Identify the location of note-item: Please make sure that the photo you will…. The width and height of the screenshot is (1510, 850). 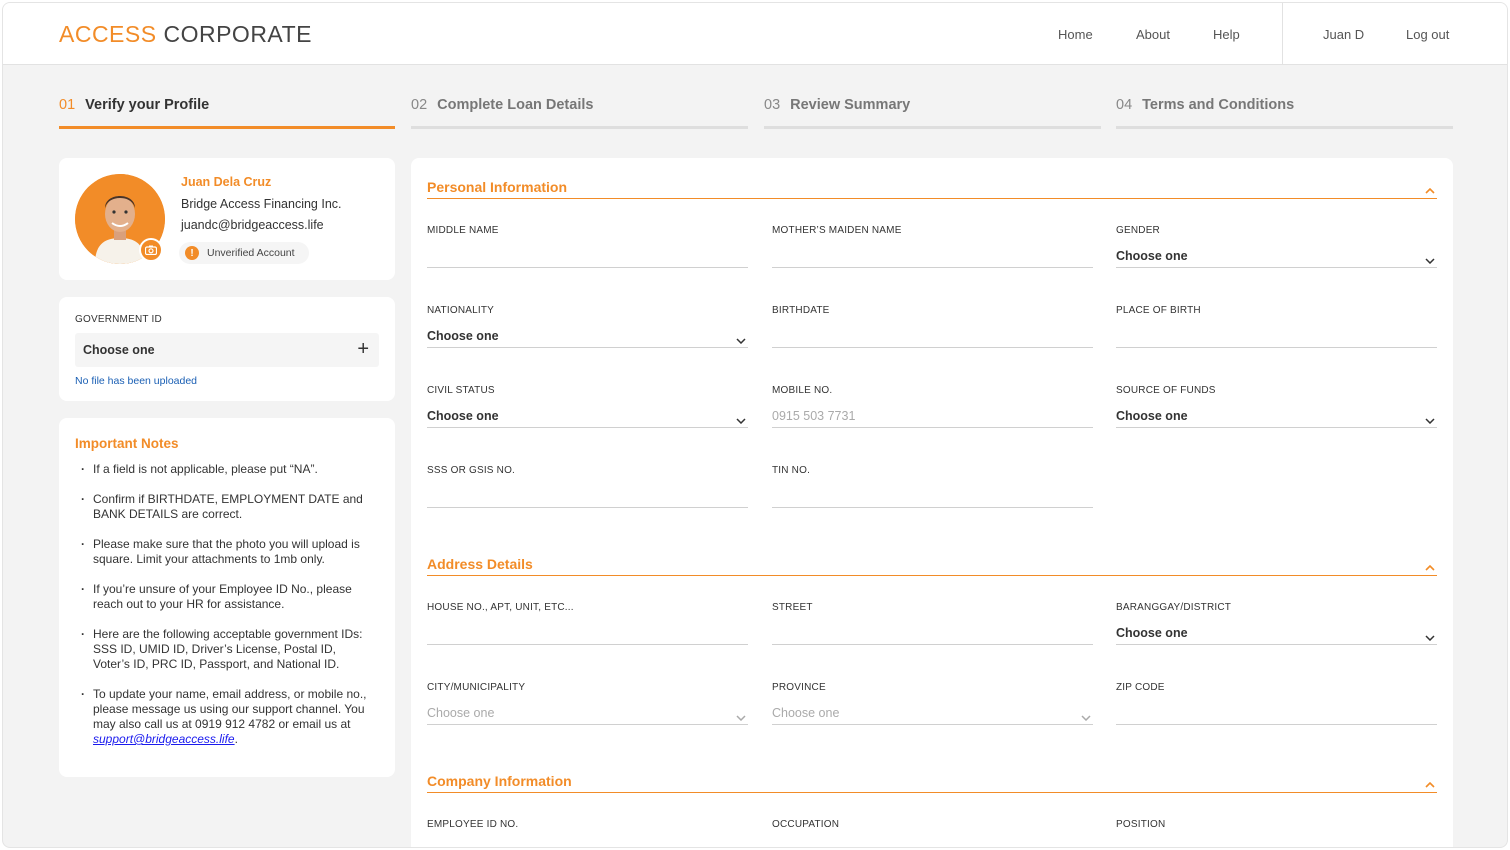
(223, 552).